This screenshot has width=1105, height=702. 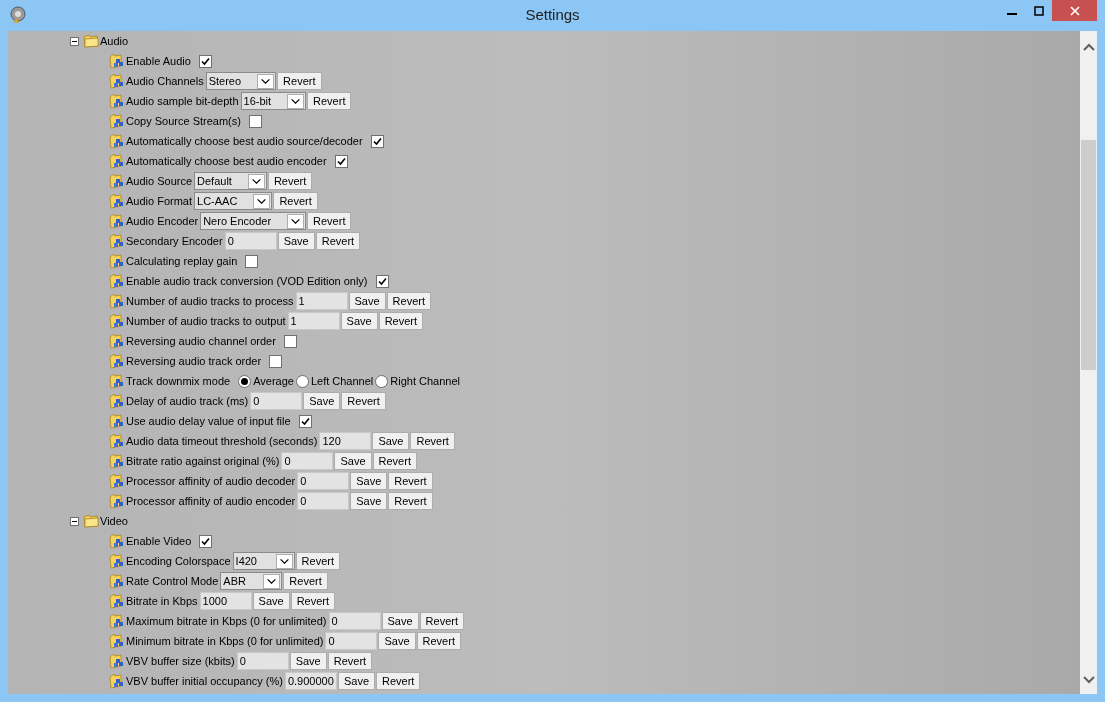 What do you see at coordinates (263, 561) in the screenshot?
I see `dropdown: I420` at bounding box center [263, 561].